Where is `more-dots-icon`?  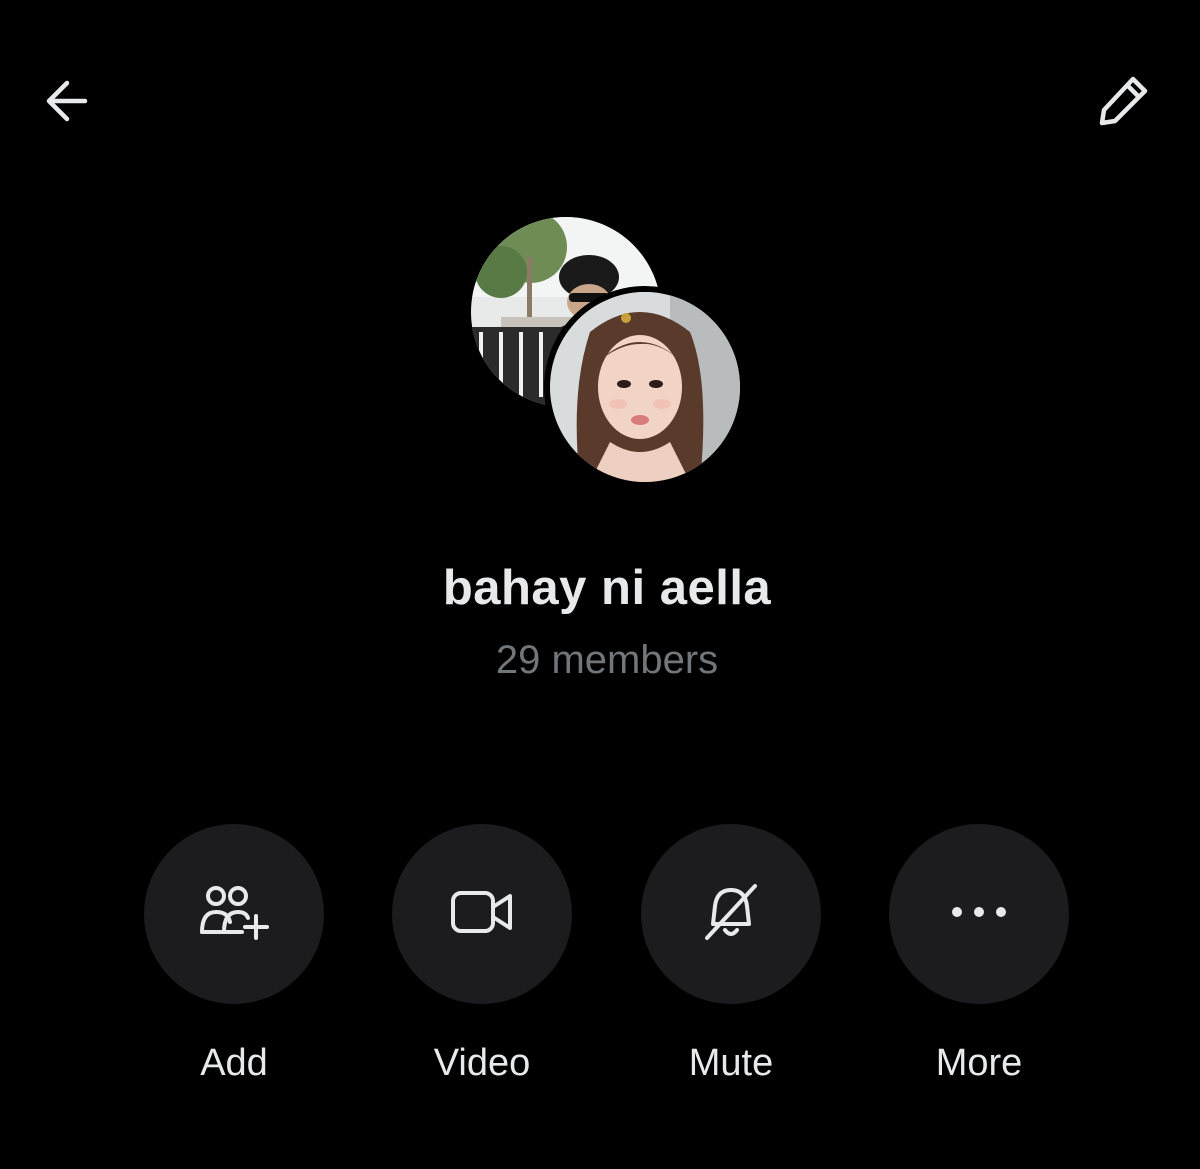
more-dots-icon is located at coordinates (979, 914).